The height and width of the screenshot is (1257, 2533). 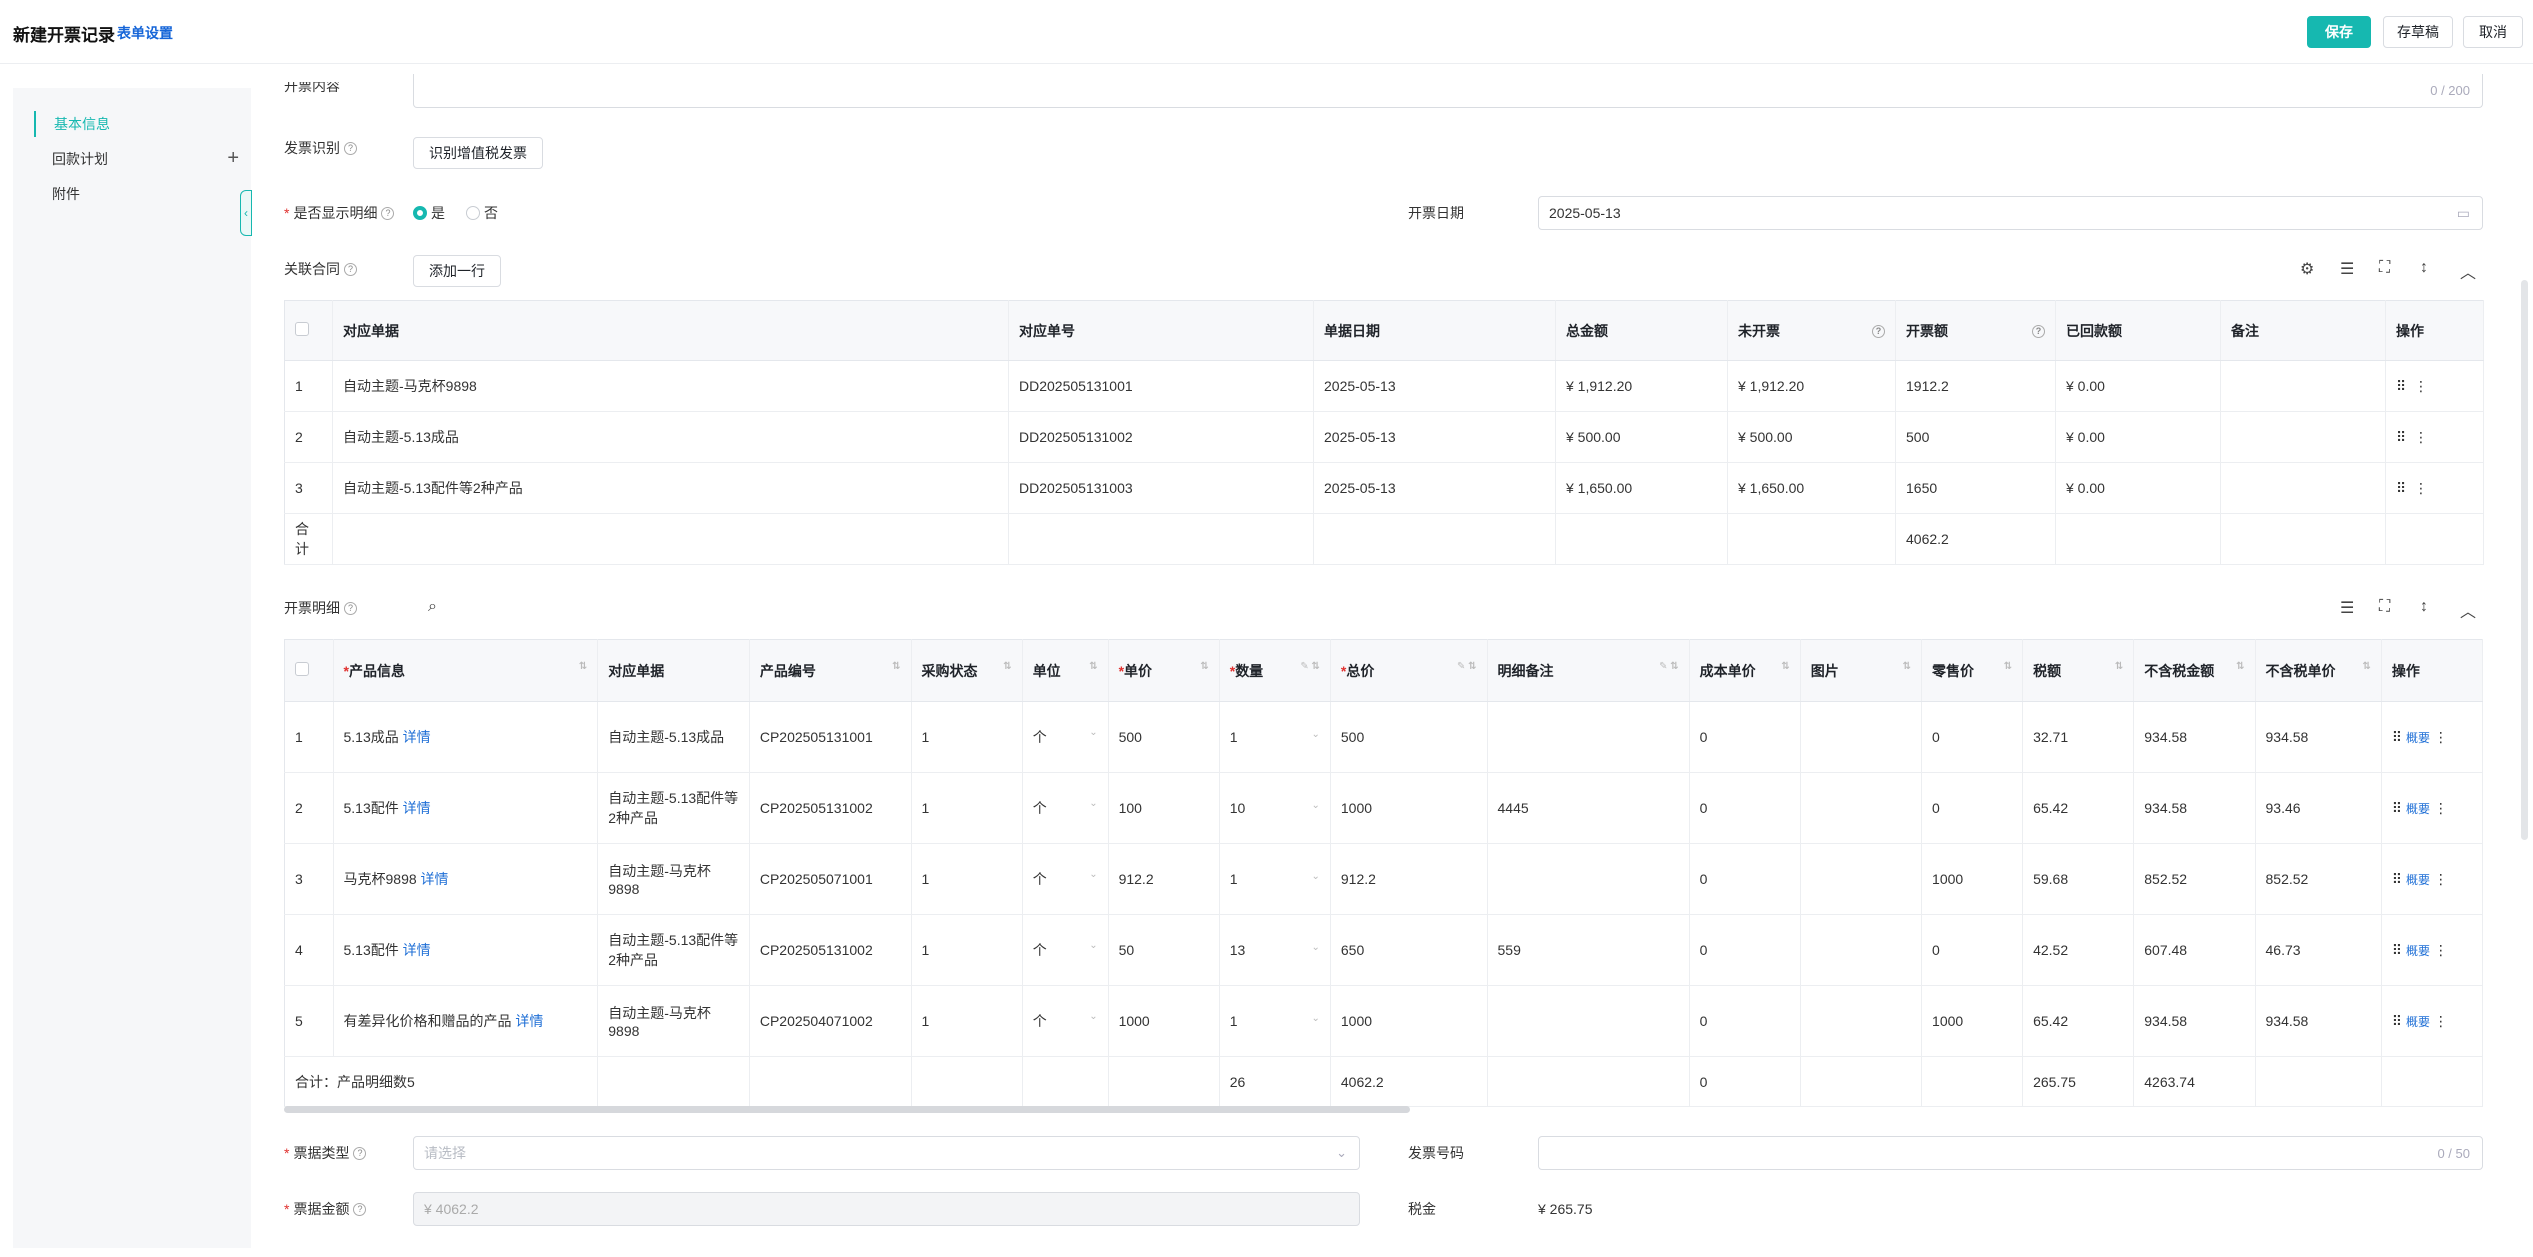 I want to click on show-detail-yes-radio: 是, so click(x=429, y=213).